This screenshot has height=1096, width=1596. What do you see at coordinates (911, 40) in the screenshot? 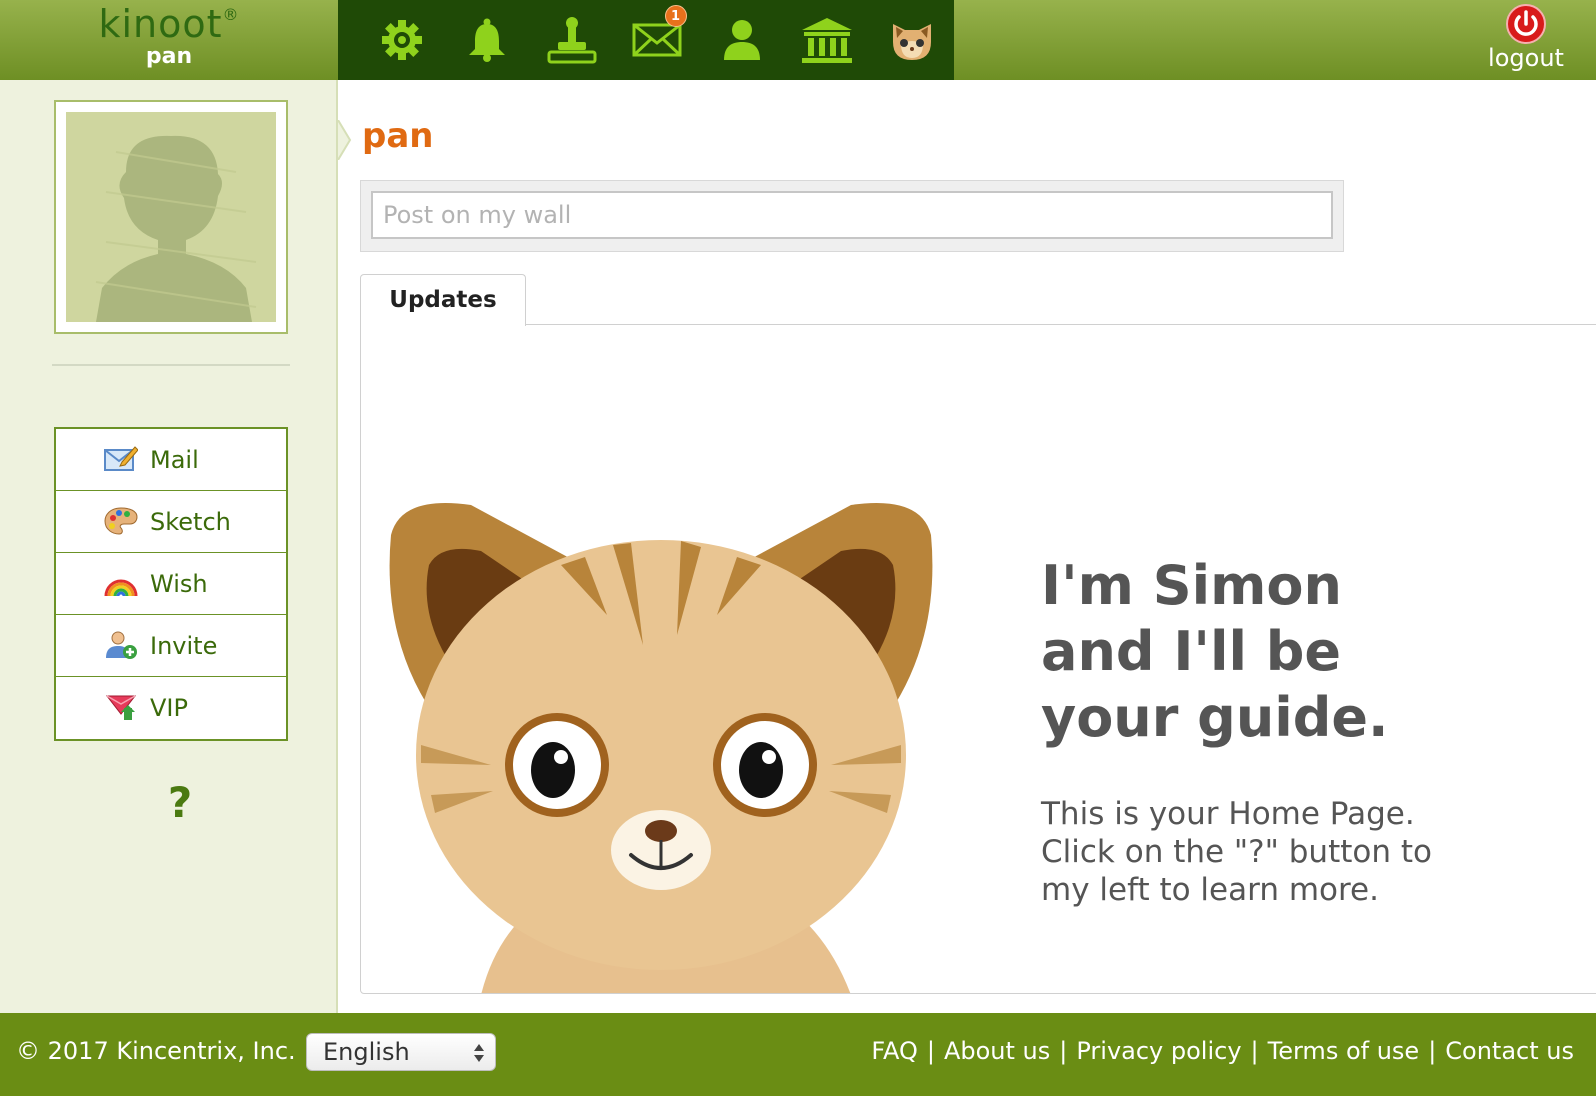
I see `kitten-guide-icon` at bounding box center [911, 40].